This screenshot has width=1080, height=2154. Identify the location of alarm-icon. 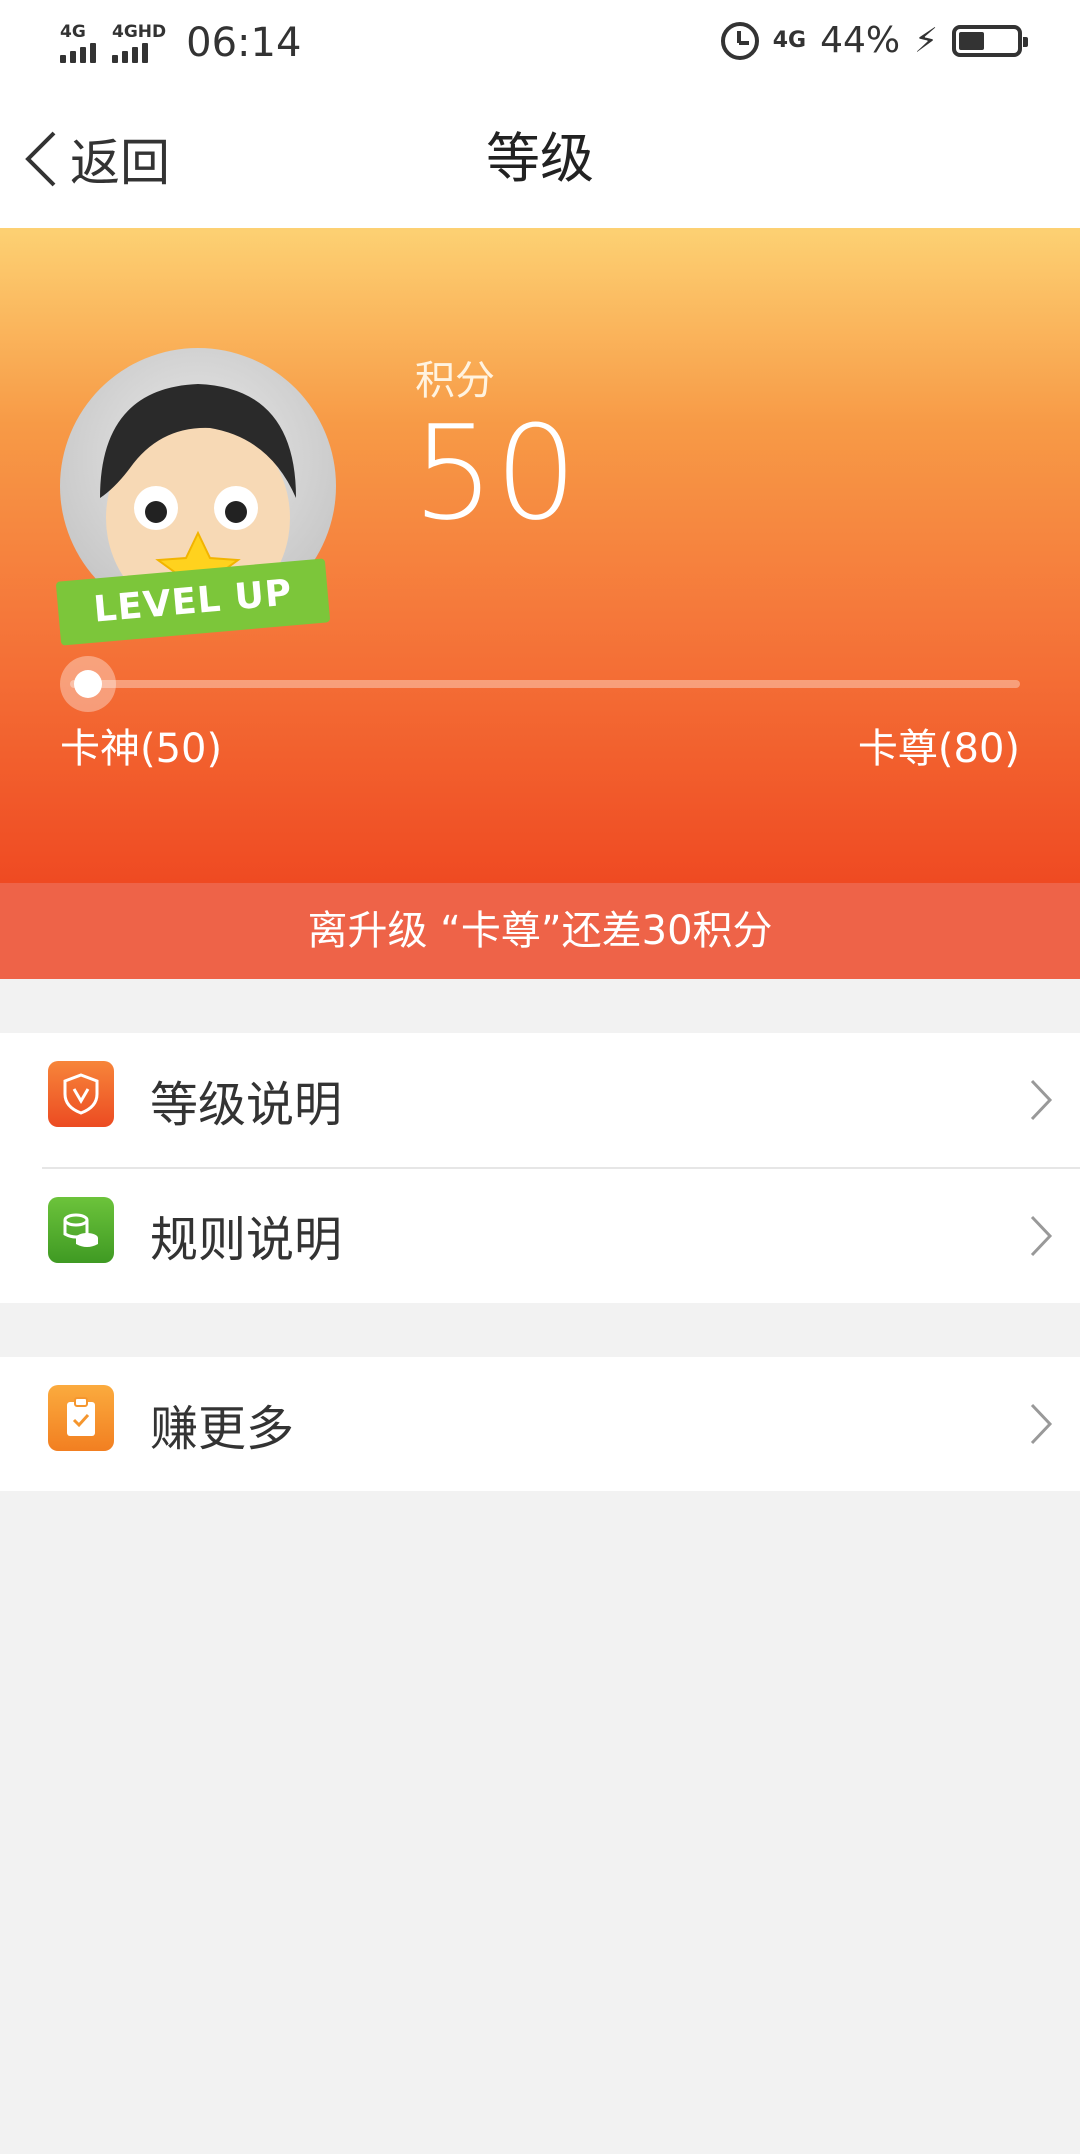
(739, 40).